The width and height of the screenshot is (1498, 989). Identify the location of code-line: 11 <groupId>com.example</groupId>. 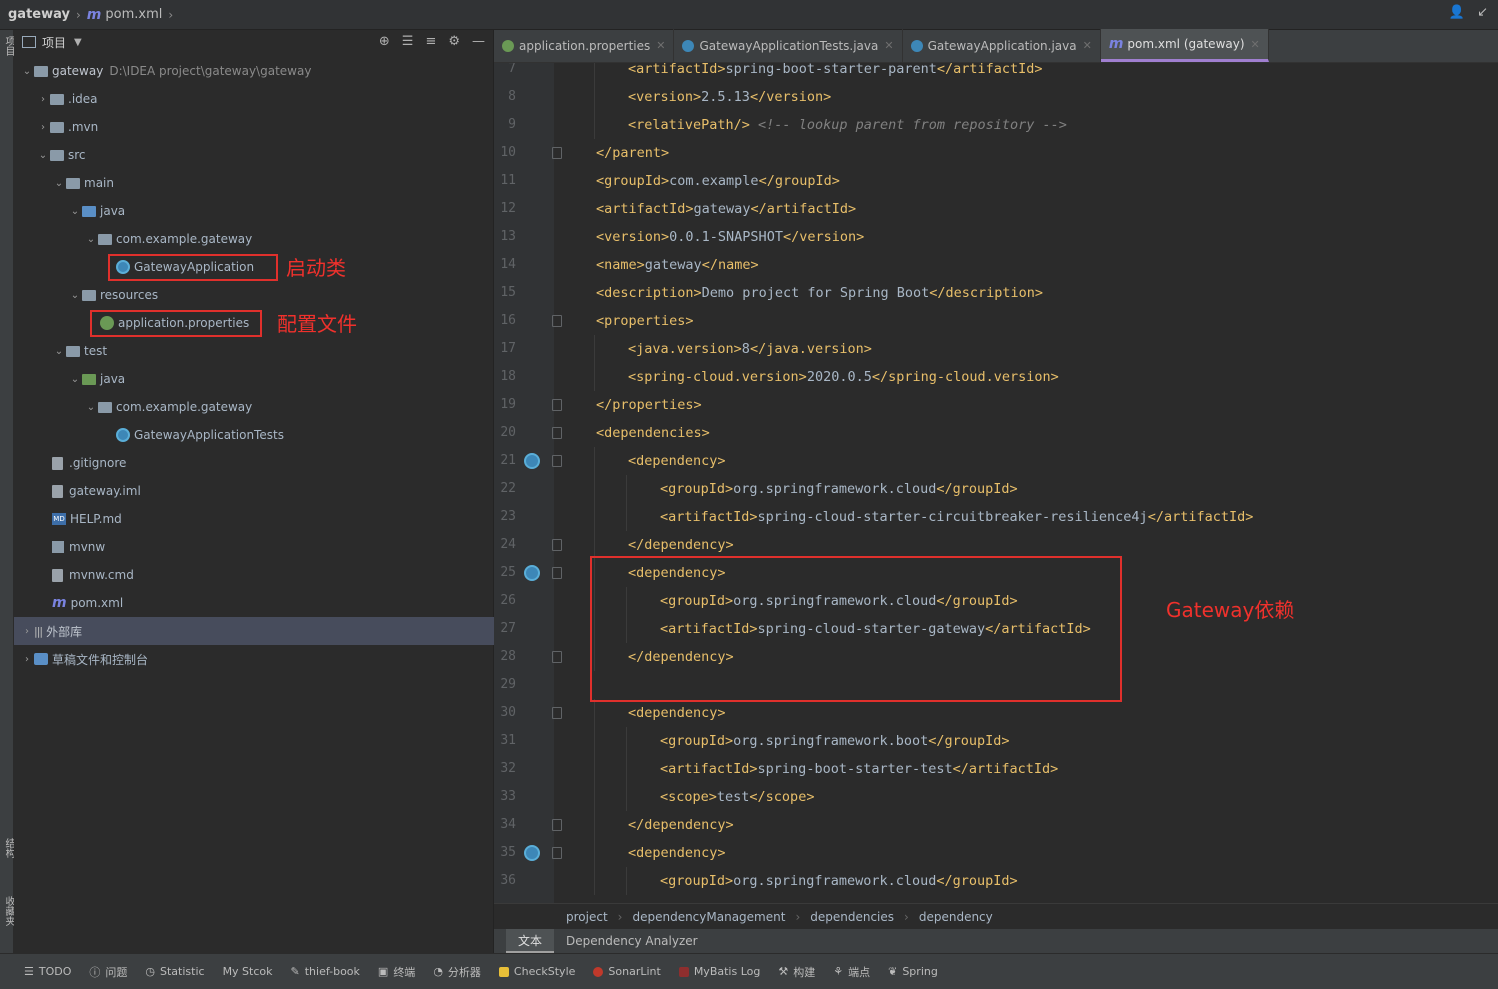
(996, 181).